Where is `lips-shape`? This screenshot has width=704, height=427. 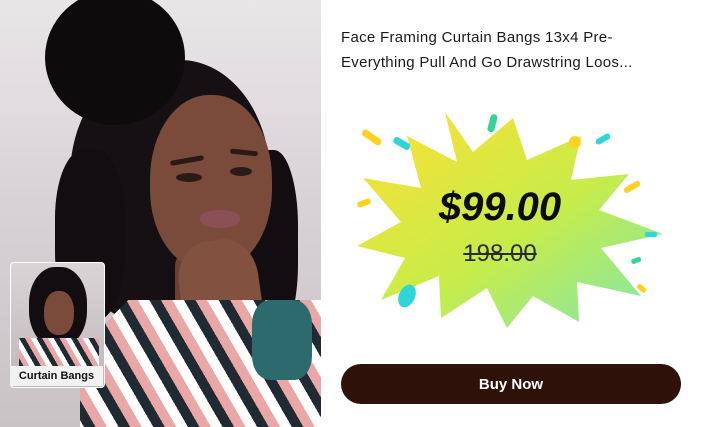
lips-shape is located at coordinates (220, 219).